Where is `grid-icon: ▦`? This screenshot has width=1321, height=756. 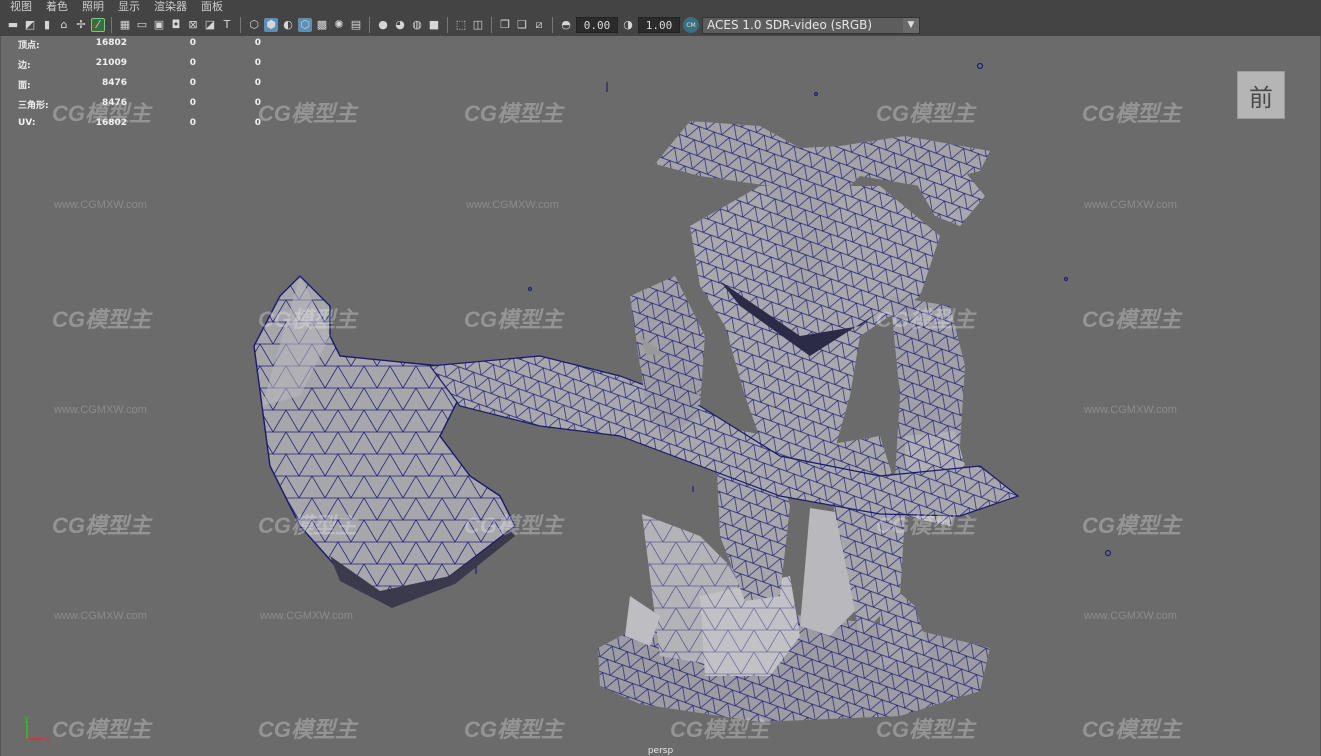 grid-icon: ▦ is located at coordinates (125, 25).